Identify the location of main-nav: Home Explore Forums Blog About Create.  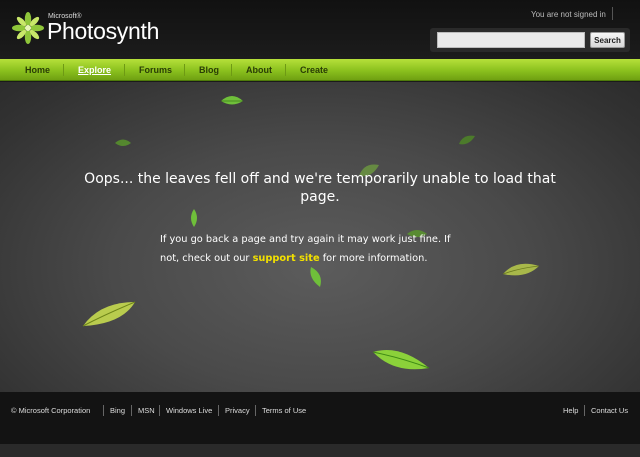
(320, 70).